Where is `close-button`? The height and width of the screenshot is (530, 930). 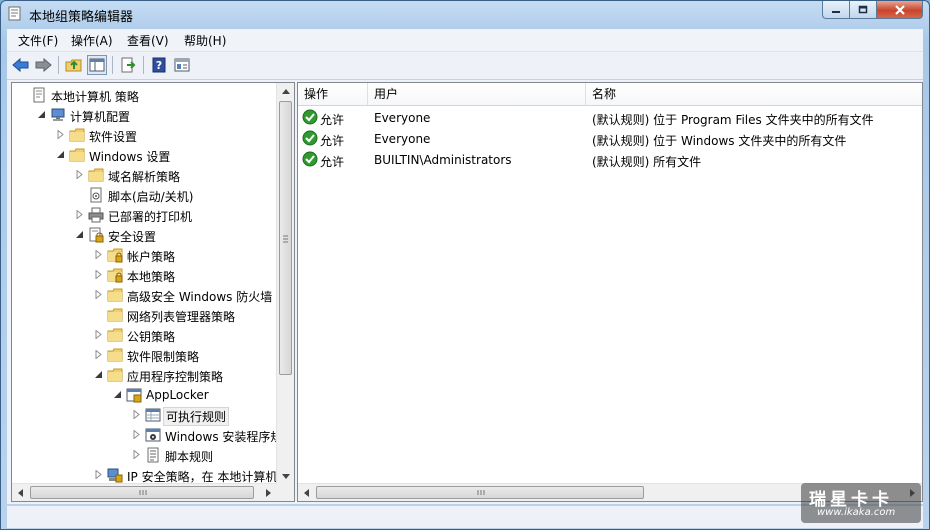
close-button is located at coordinates (900, 10).